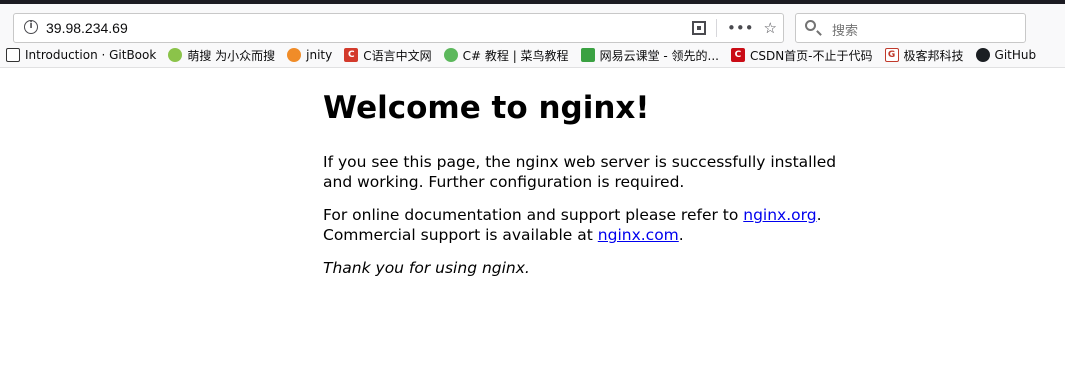 The image size is (1065, 379). What do you see at coordinates (982, 55) in the screenshot?
I see `github-icon` at bounding box center [982, 55].